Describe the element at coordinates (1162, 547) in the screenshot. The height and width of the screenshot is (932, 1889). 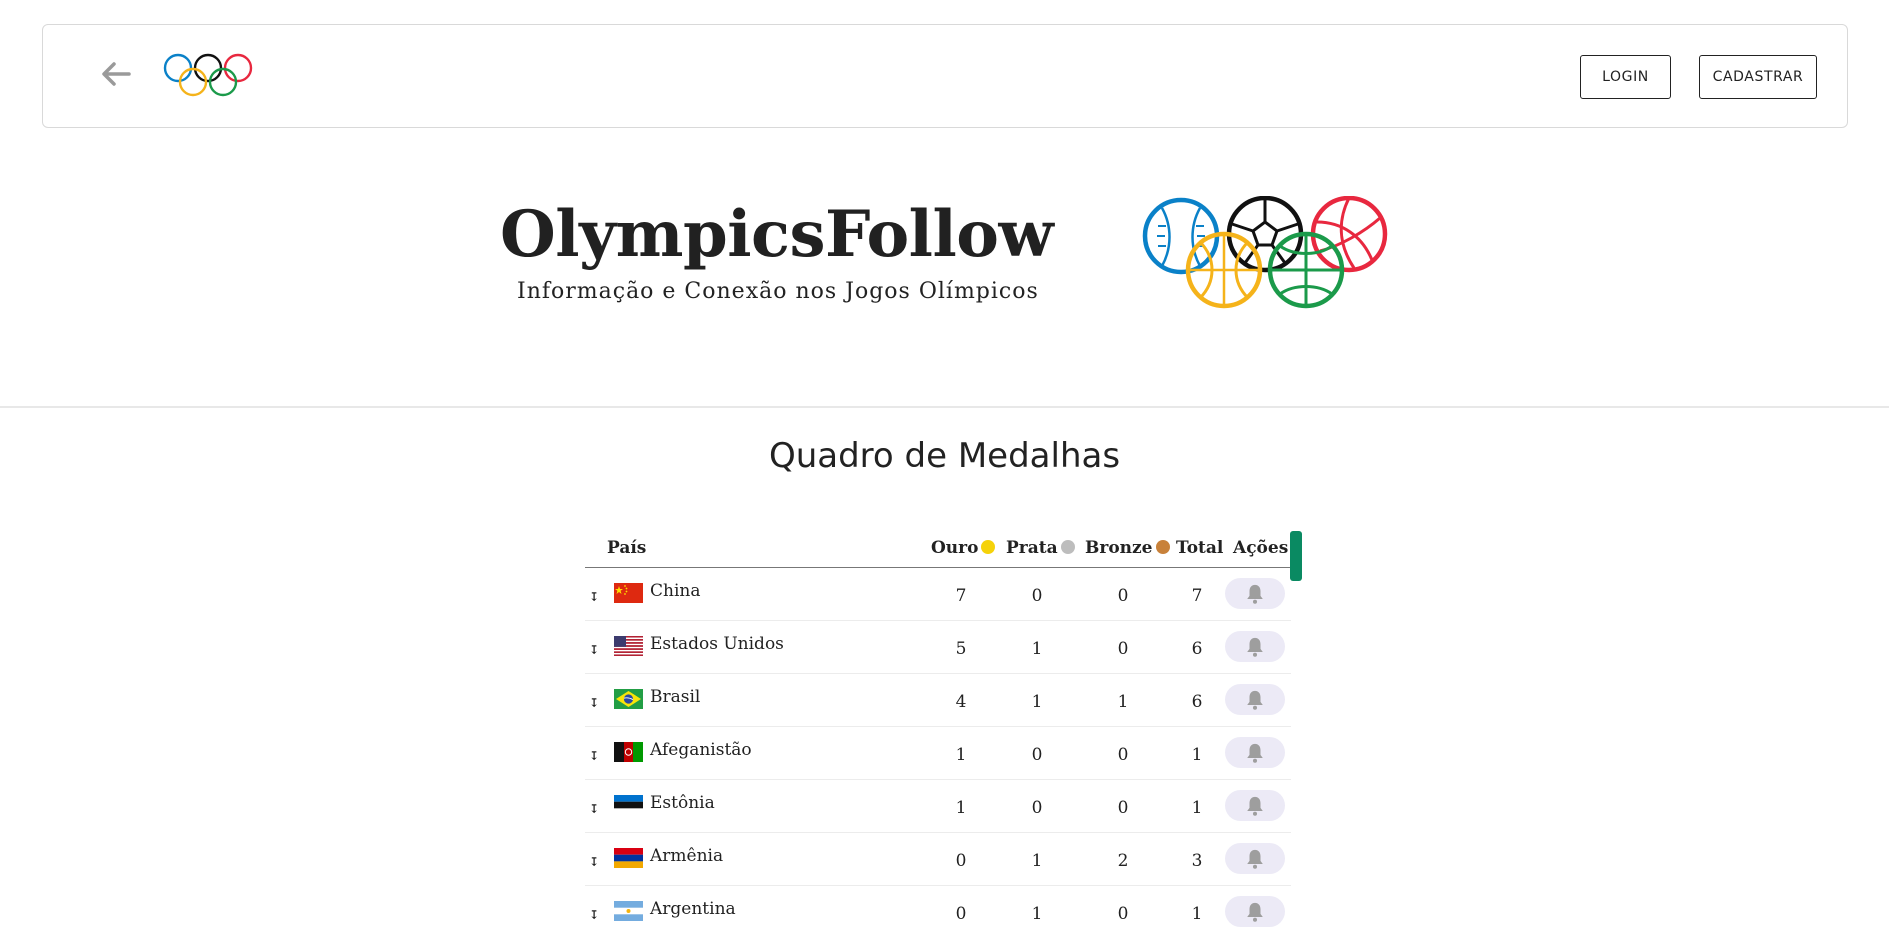
I see `bronze-medal-icon` at that location.